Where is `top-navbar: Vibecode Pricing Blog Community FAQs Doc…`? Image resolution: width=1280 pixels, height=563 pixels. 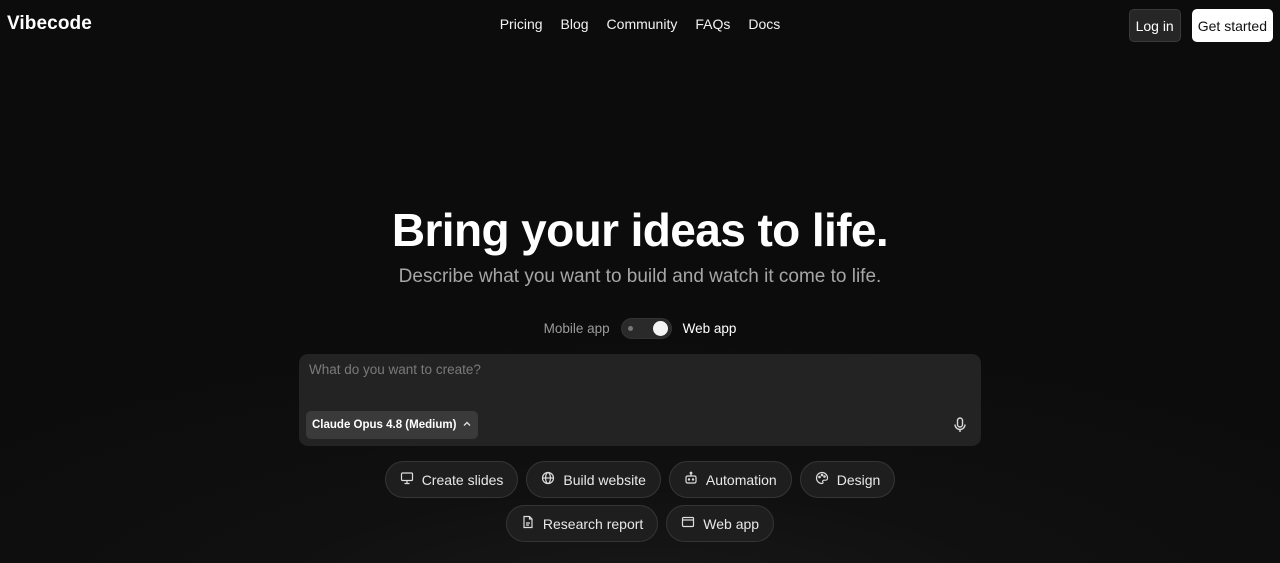 top-navbar: Vibecode Pricing Blog Community FAQs Doc… is located at coordinates (640, 26).